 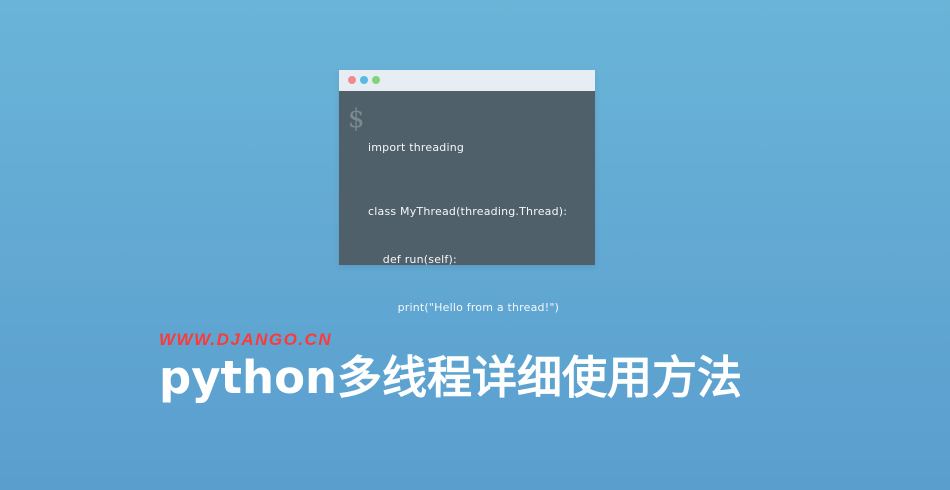 I want to click on dollar-prompt-icon: $, so click(x=356, y=119).